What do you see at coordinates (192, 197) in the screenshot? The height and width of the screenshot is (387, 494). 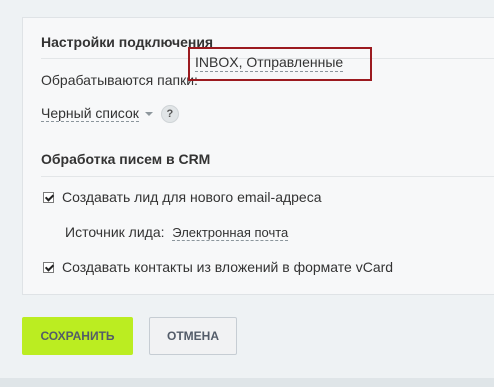 I see `create-lead-label: Создавать лид для нового email-адреса` at bounding box center [192, 197].